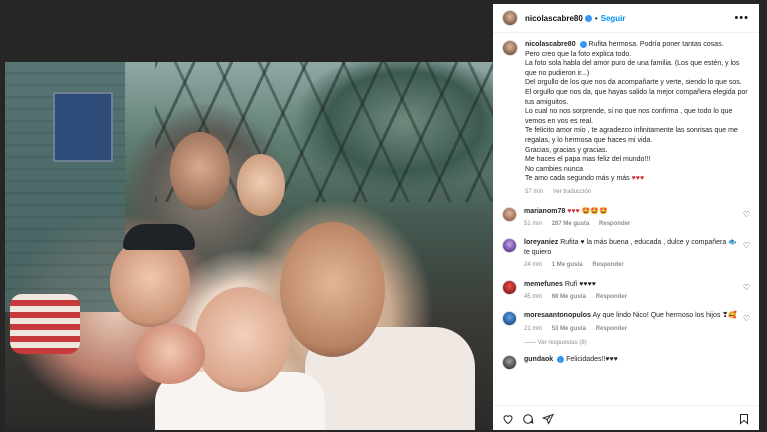  I want to click on comment-meta: 45 min 68 Me gusta Responder, so click(631, 297).